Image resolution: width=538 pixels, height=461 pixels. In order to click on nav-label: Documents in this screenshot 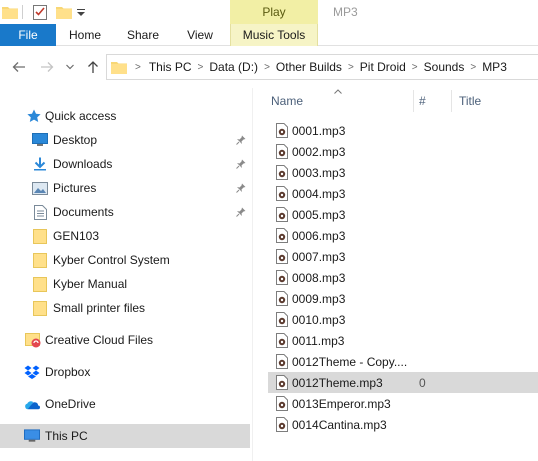, I will do `click(83, 212)`.